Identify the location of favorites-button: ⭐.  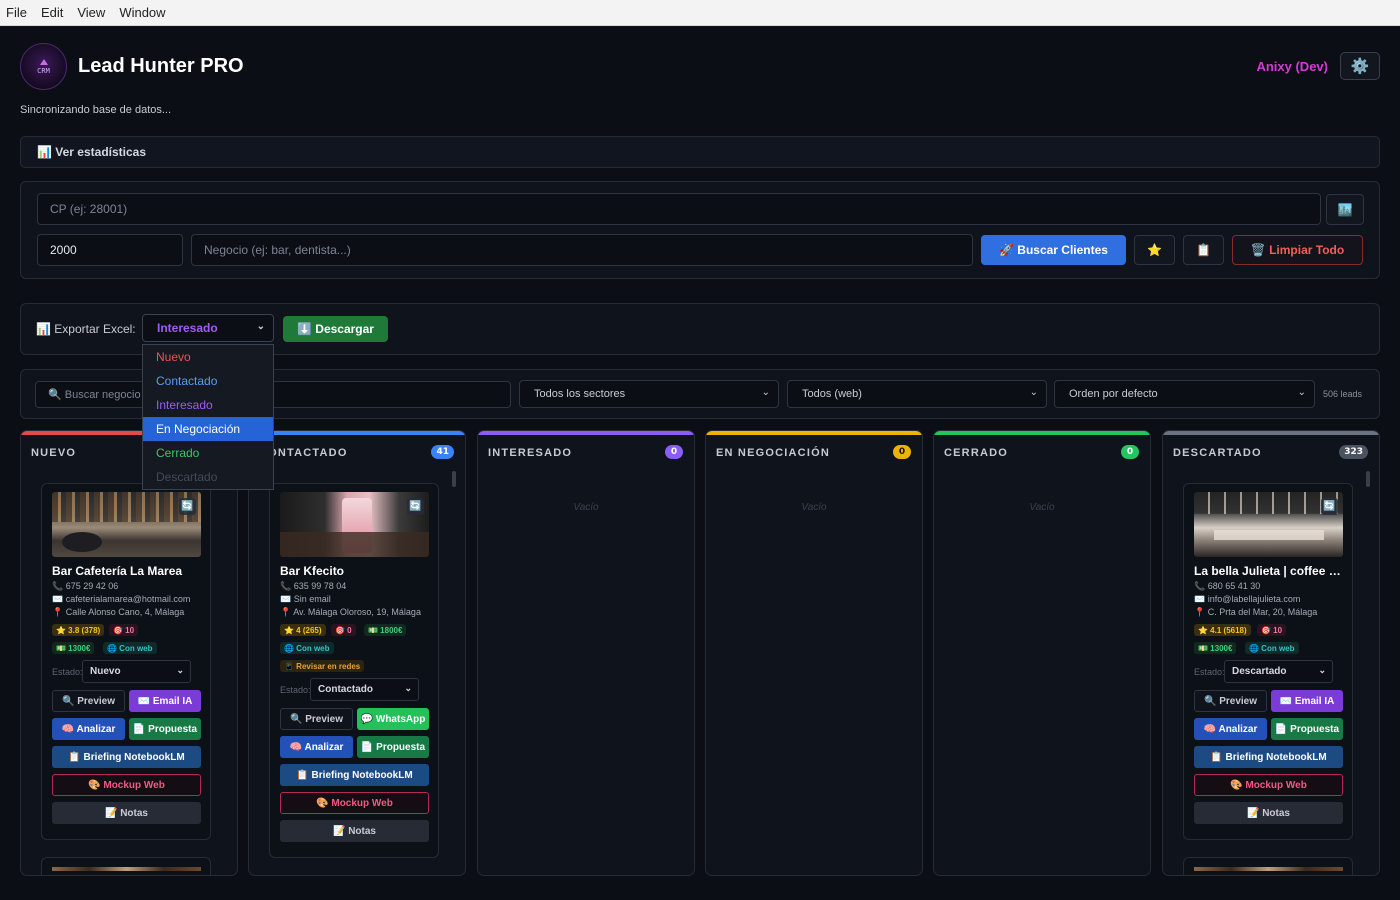
(1154, 250).